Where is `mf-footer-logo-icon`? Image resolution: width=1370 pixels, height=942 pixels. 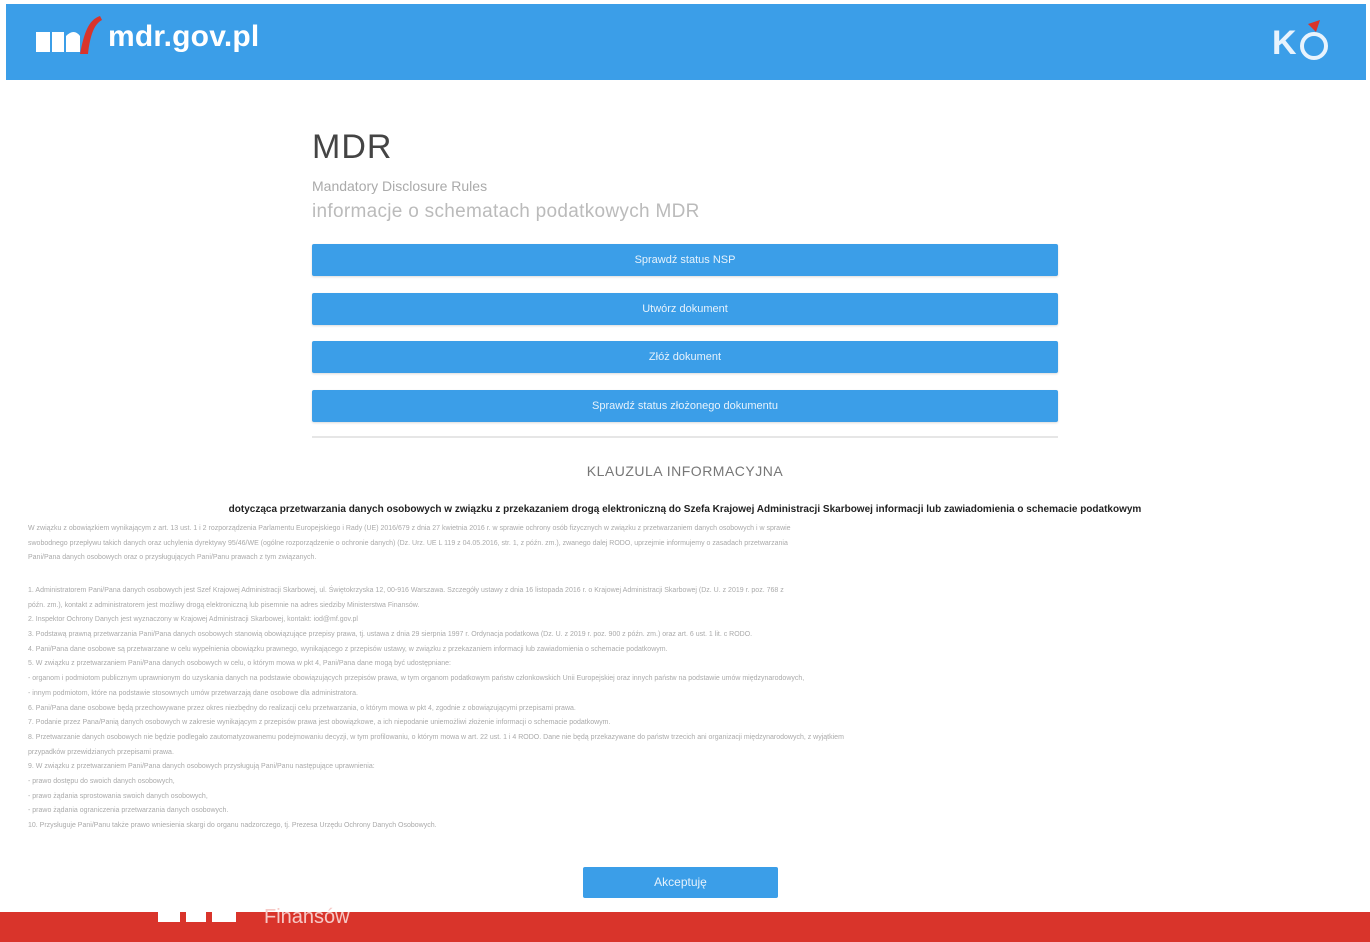 mf-footer-logo-icon is located at coordinates (197, 917).